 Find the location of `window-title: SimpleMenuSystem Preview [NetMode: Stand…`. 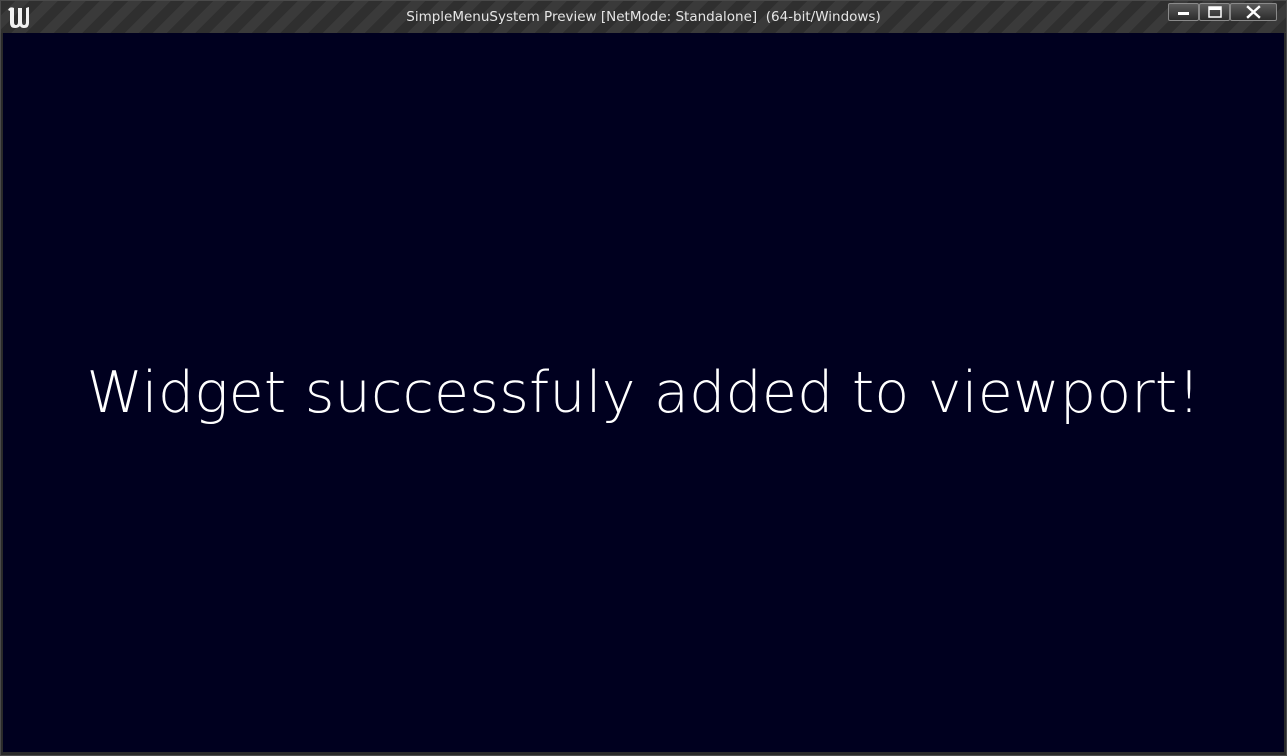

window-title: SimpleMenuSystem Preview [NetMode: Stand… is located at coordinates (643, 17).